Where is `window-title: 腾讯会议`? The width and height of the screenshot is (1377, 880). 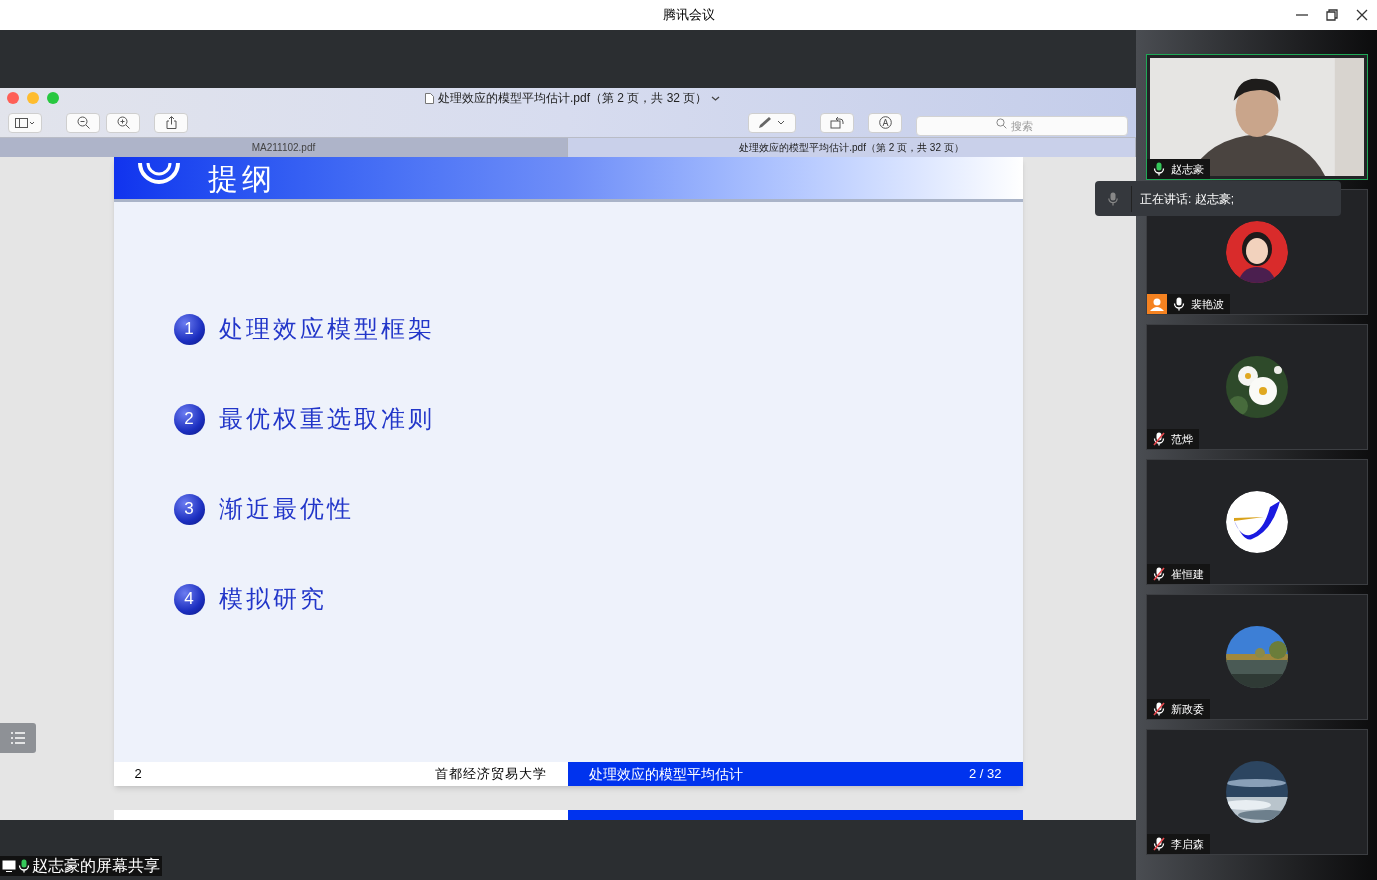 window-title: 腾讯会议 is located at coordinates (688, 15).